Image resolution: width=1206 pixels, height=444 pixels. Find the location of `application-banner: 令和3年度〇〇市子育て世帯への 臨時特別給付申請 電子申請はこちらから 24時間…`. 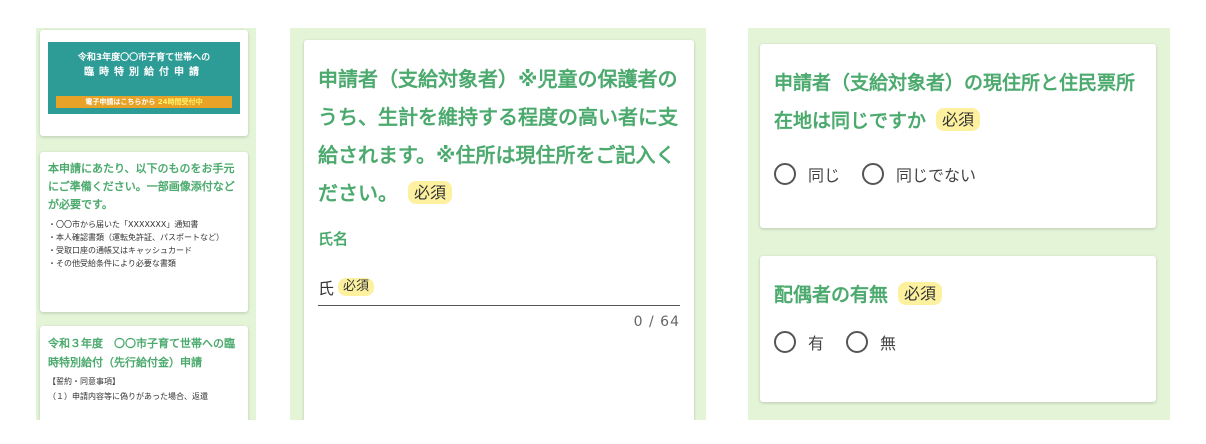

application-banner: 令和3年度〇〇市子育て世帯への 臨時特別給付申請 電子申請はこちらから 24時間… is located at coordinates (144, 78).